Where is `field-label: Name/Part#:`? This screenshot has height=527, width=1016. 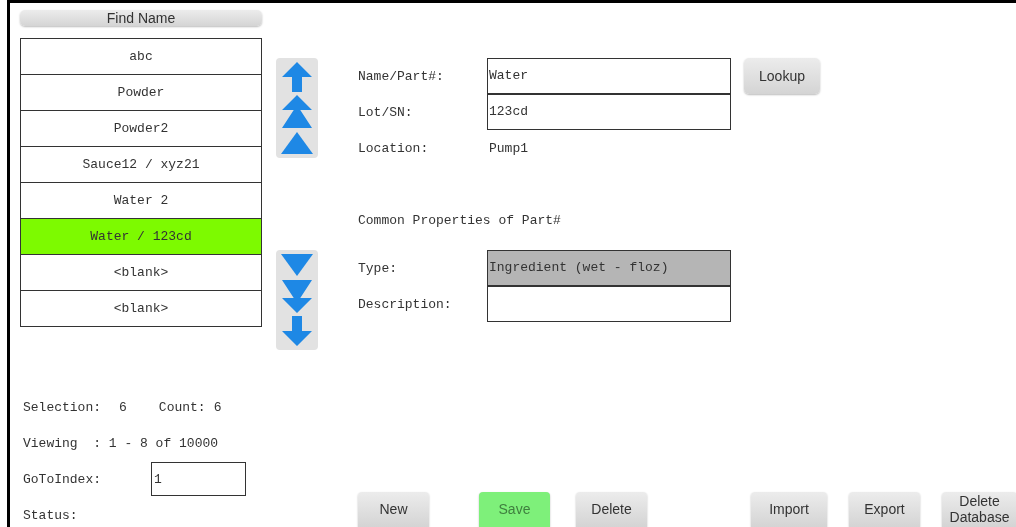 field-label: Name/Part#: is located at coordinates (401, 76).